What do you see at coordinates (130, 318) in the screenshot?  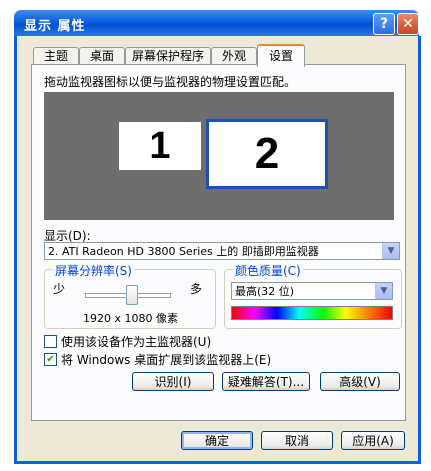 I see `resolution-value: 1920 x 1080 像素` at bounding box center [130, 318].